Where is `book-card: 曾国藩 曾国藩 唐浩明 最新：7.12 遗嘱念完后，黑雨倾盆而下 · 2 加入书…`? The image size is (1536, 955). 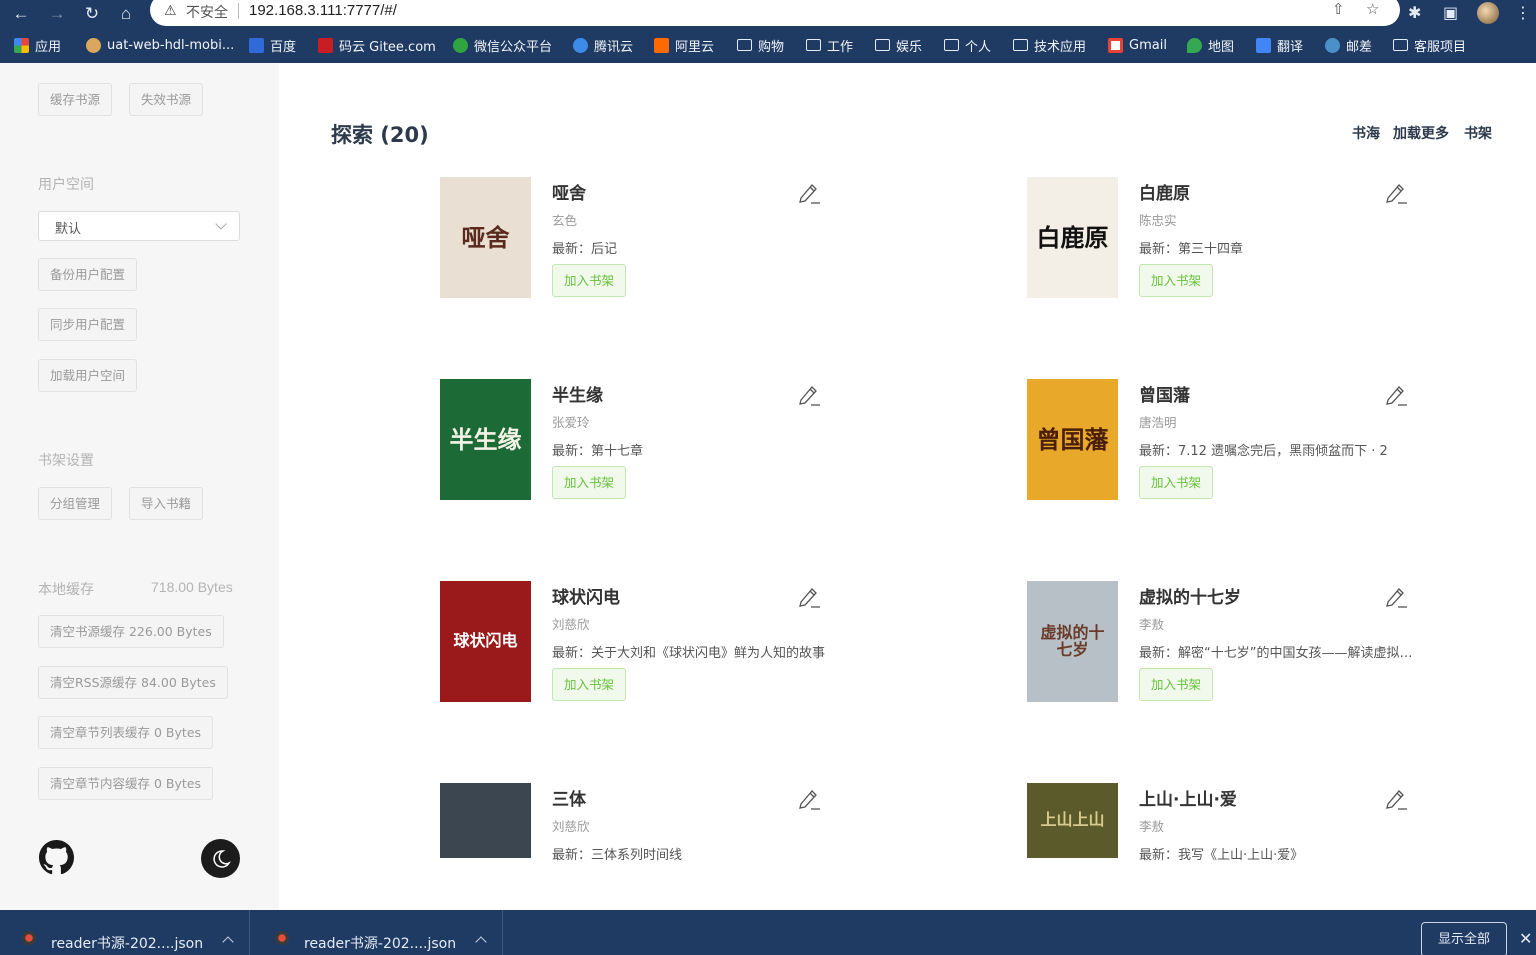 book-card: 曾国藩 曾国藩 唐浩明 最新：7.12 遗嘱念完后，黑雨倾盆而下 · 2 加入书… is located at coordinates (1237, 441).